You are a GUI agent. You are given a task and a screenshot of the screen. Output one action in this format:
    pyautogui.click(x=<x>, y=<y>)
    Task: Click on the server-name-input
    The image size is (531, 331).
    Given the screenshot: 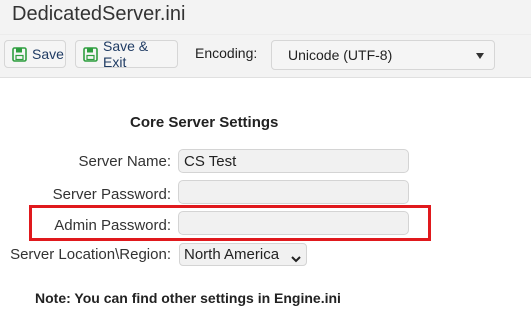 What is the action you would take?
    pyautogui.click(x=293, y=161)
    